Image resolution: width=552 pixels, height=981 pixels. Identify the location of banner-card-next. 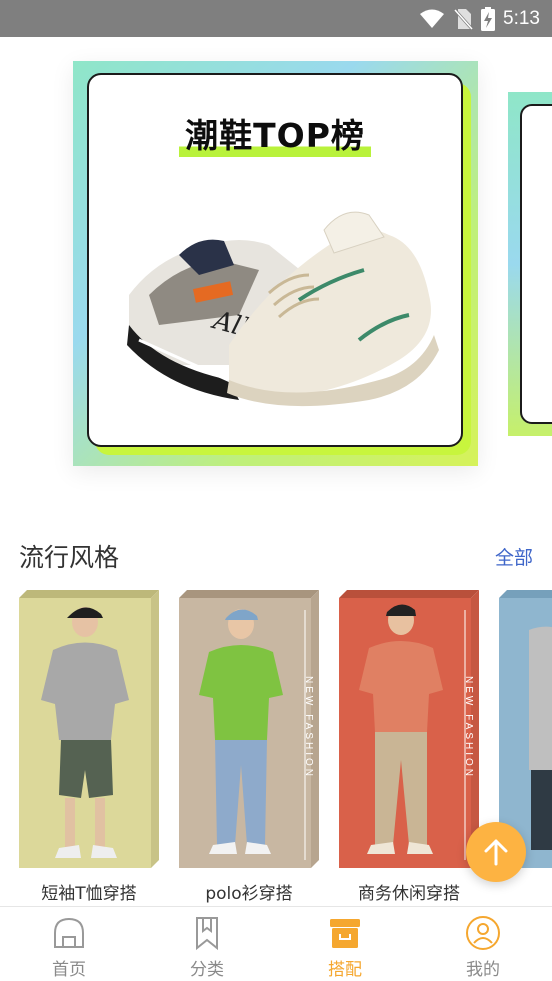
(530, 264).